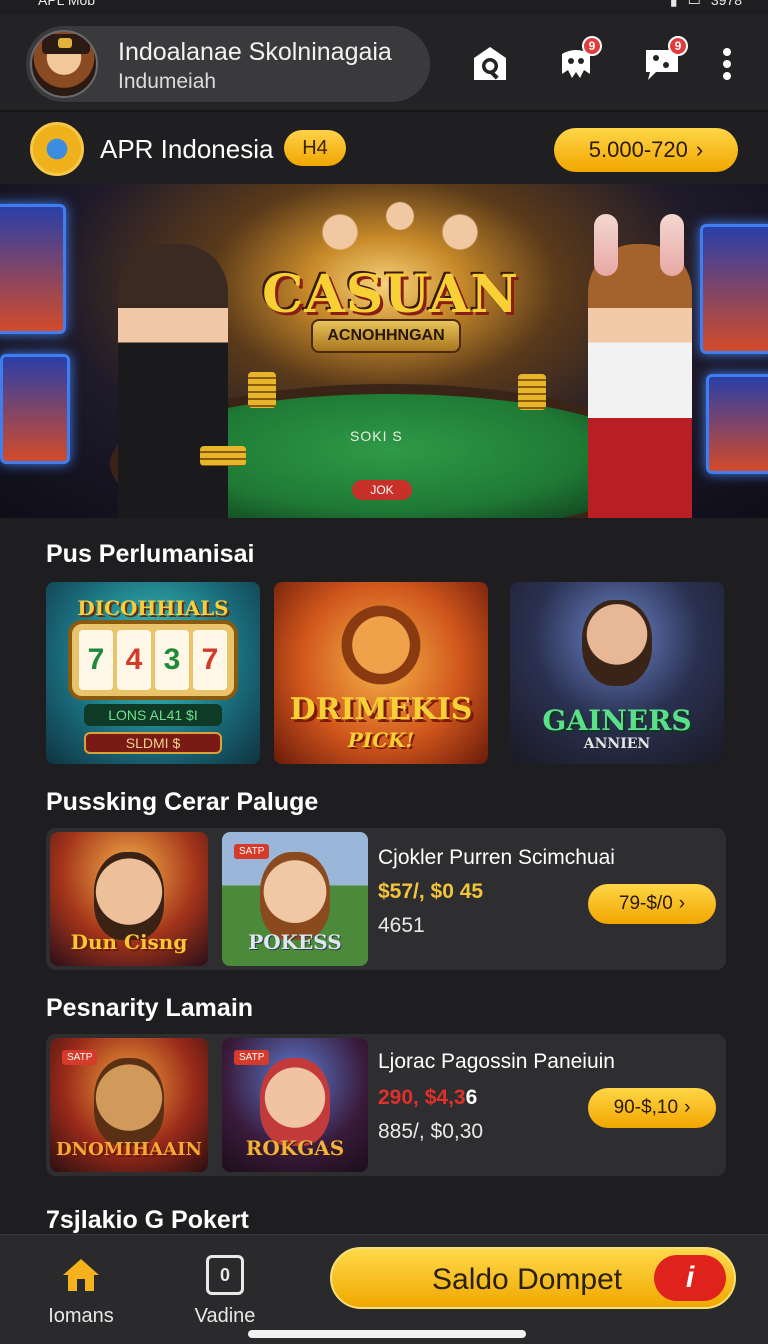 The image size is (768, 1344). Describe the element at coordinates (381, 740) in the screenshot. I see `game-tile-subtitle: PICK!` at that location.